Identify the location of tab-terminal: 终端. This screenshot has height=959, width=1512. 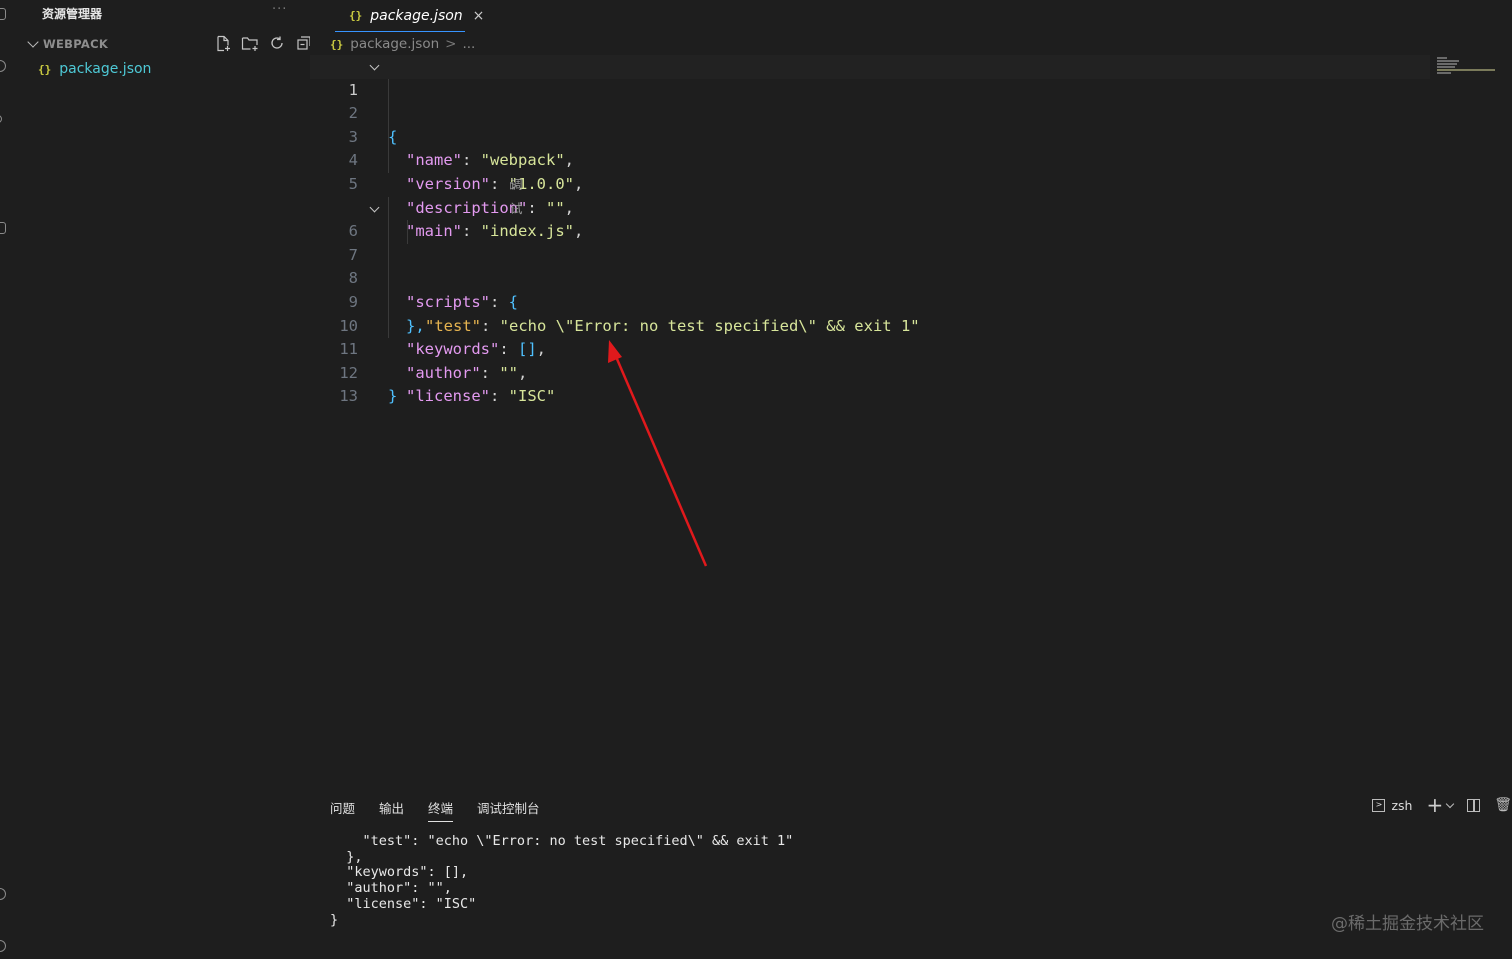
(441, 810).